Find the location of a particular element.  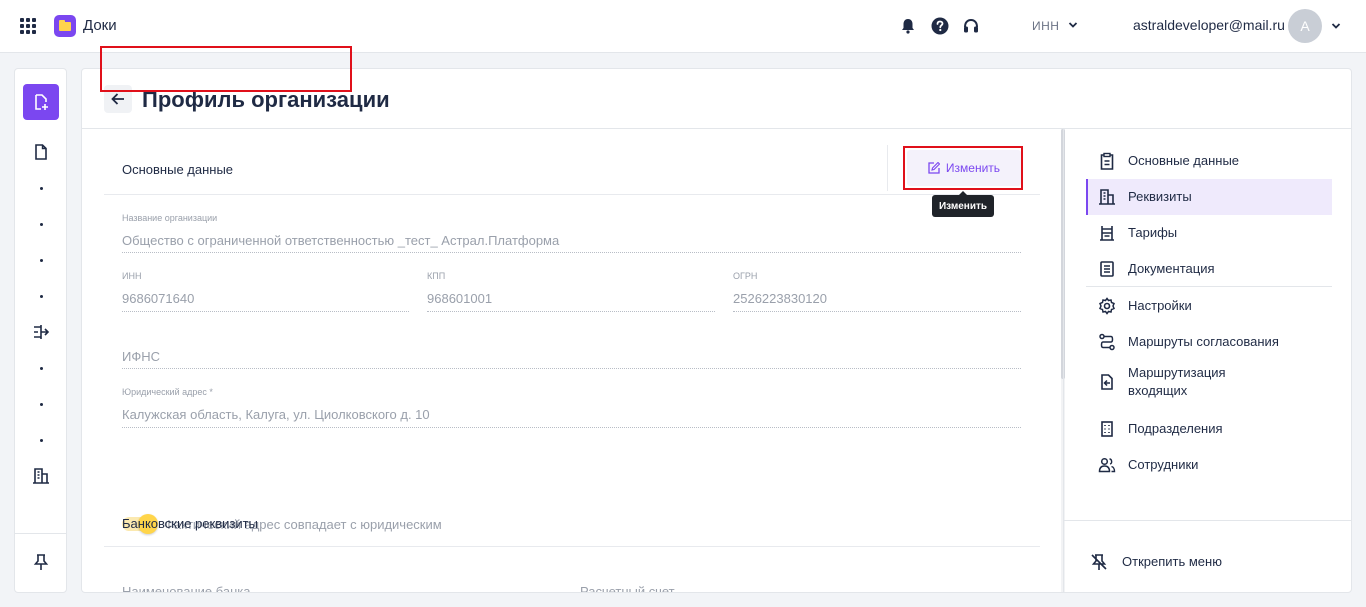

clipboard-icon is located at coordinates (1107, 161).